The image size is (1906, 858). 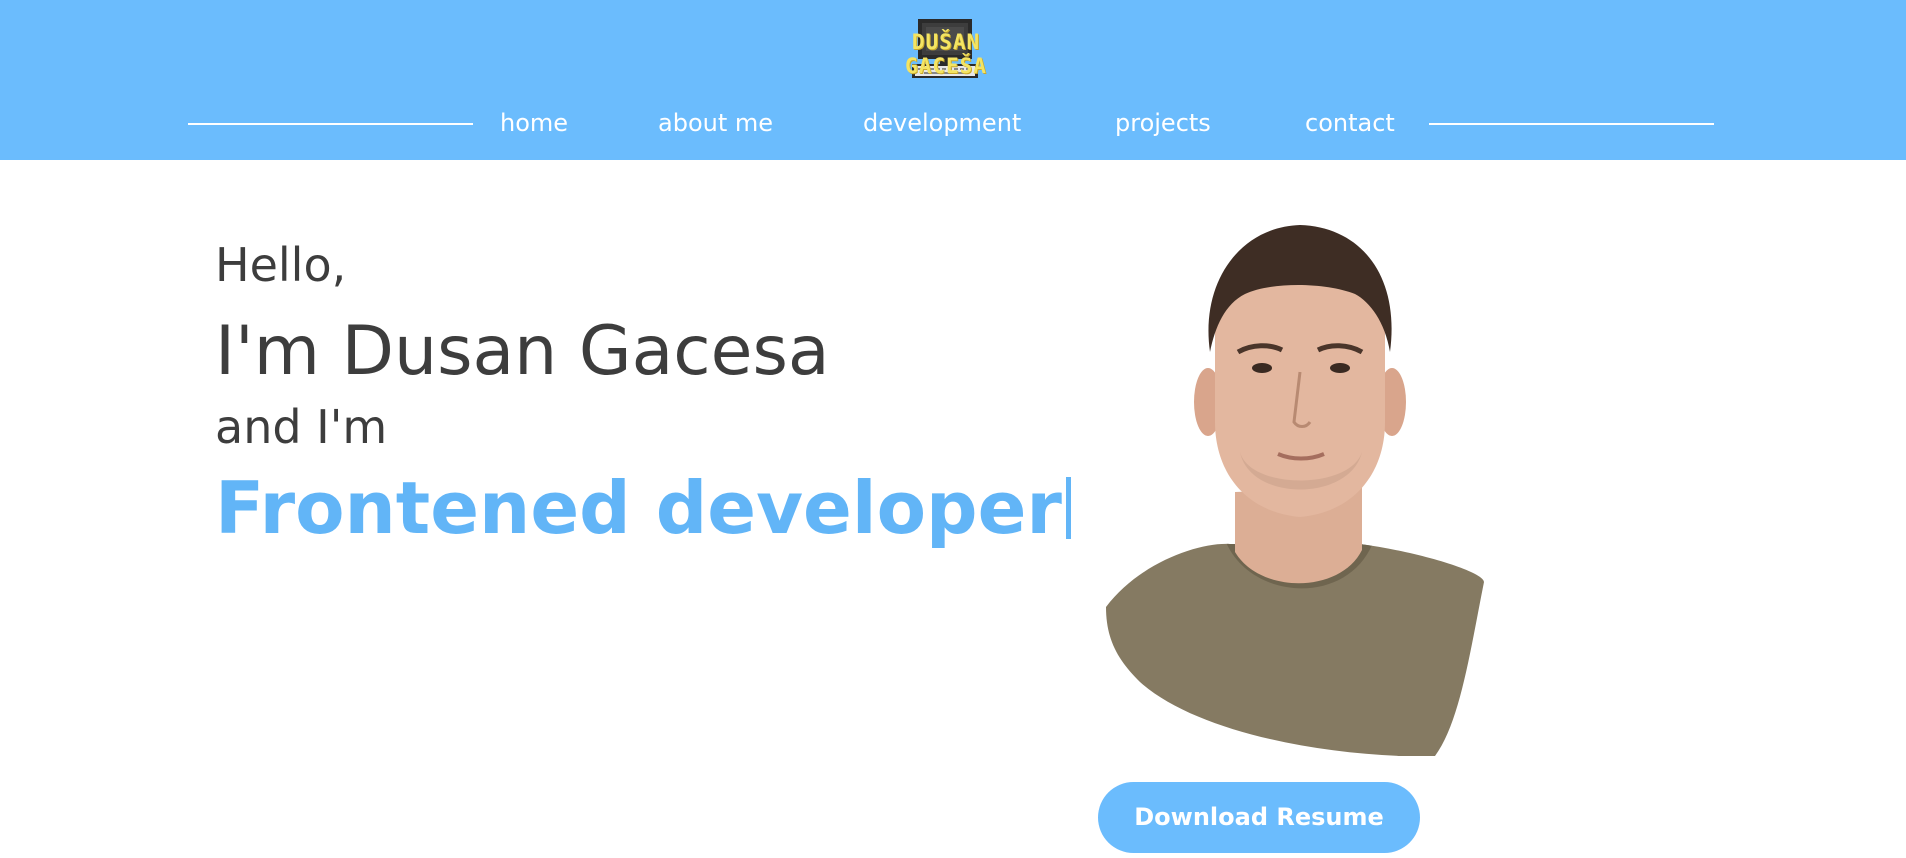 What do you see at coordinates (638, 508) in the screenshot?
I see `hero-role-text: Frontened developer` at bounding box center [638, 508].